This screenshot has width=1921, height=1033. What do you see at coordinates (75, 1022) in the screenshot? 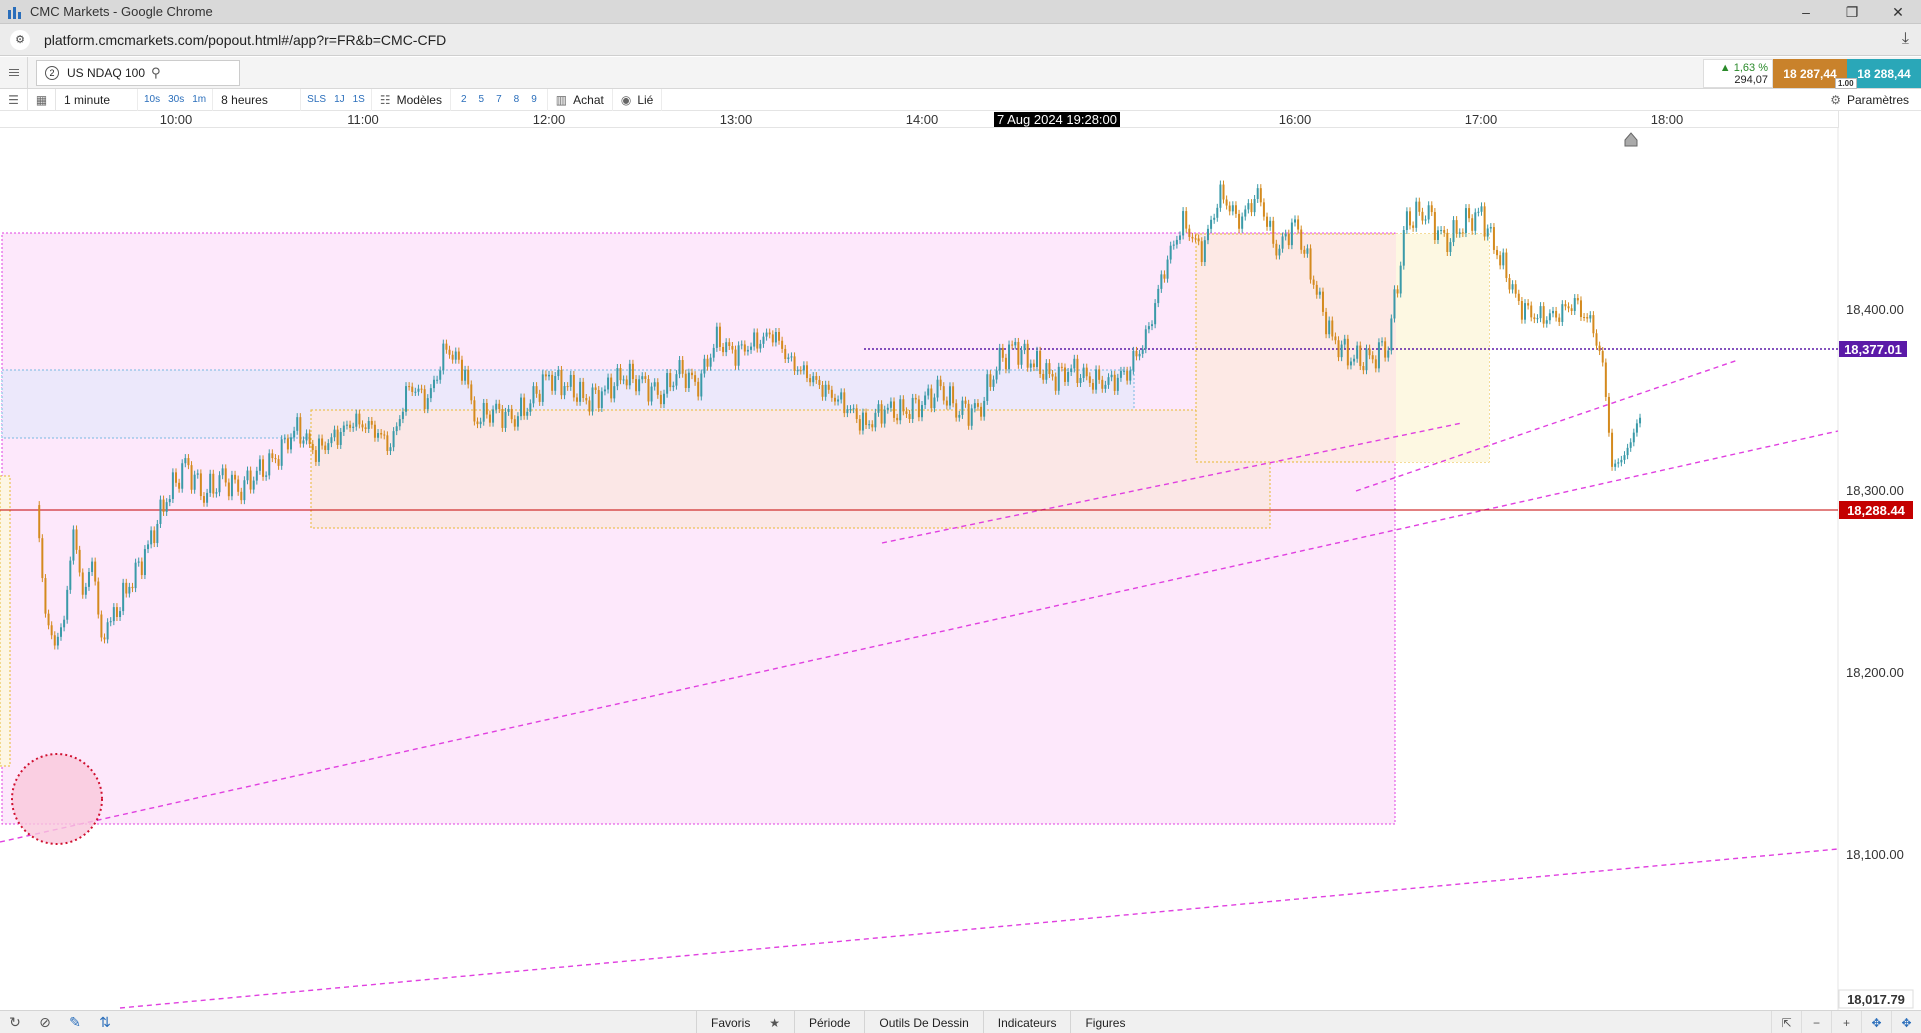
I see `pencil-icon: ✎` at bounding box center [75, 1022].